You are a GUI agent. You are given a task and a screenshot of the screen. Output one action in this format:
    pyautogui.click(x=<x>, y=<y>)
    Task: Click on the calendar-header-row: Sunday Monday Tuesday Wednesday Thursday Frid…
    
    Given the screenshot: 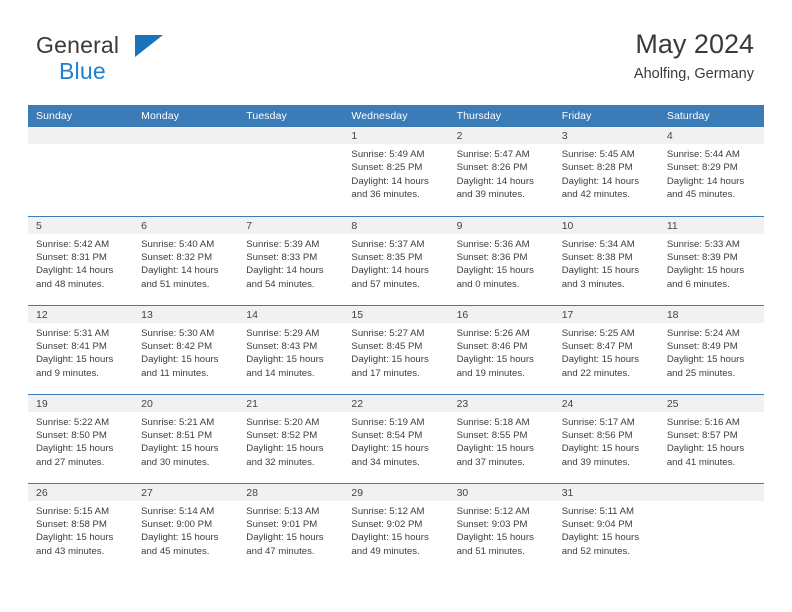 What is the action you would take?
    pyautogui.click(x=396, y=116)
    